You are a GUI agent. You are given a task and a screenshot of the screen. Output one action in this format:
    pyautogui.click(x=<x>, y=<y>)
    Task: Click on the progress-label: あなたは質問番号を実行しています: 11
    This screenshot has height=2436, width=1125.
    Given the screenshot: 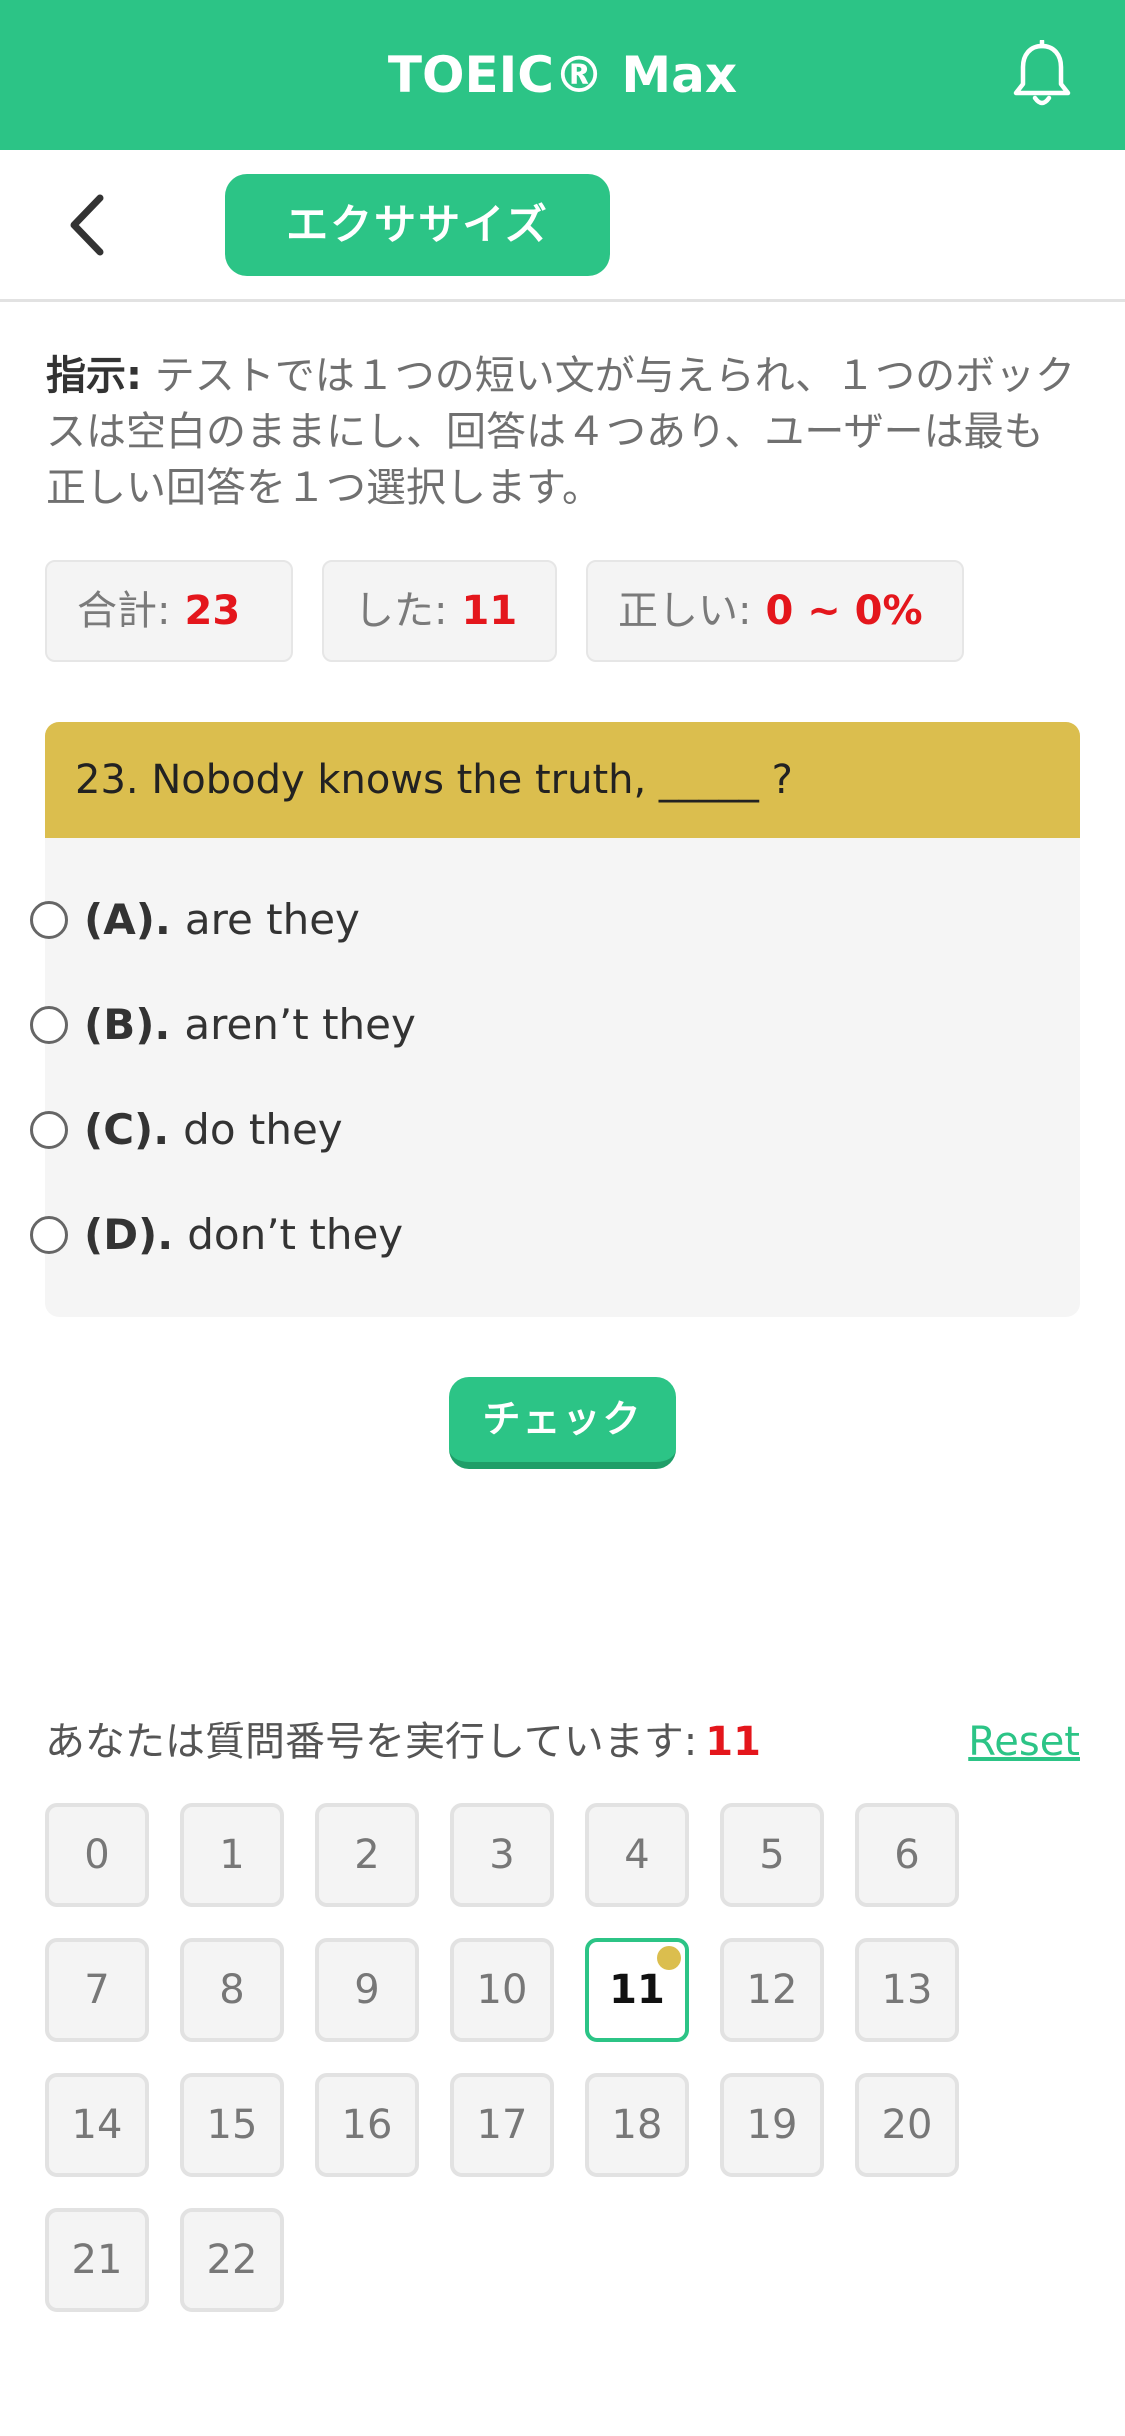 What is the action you would take?
    pyautogui.click(x=403, y=1742)
    